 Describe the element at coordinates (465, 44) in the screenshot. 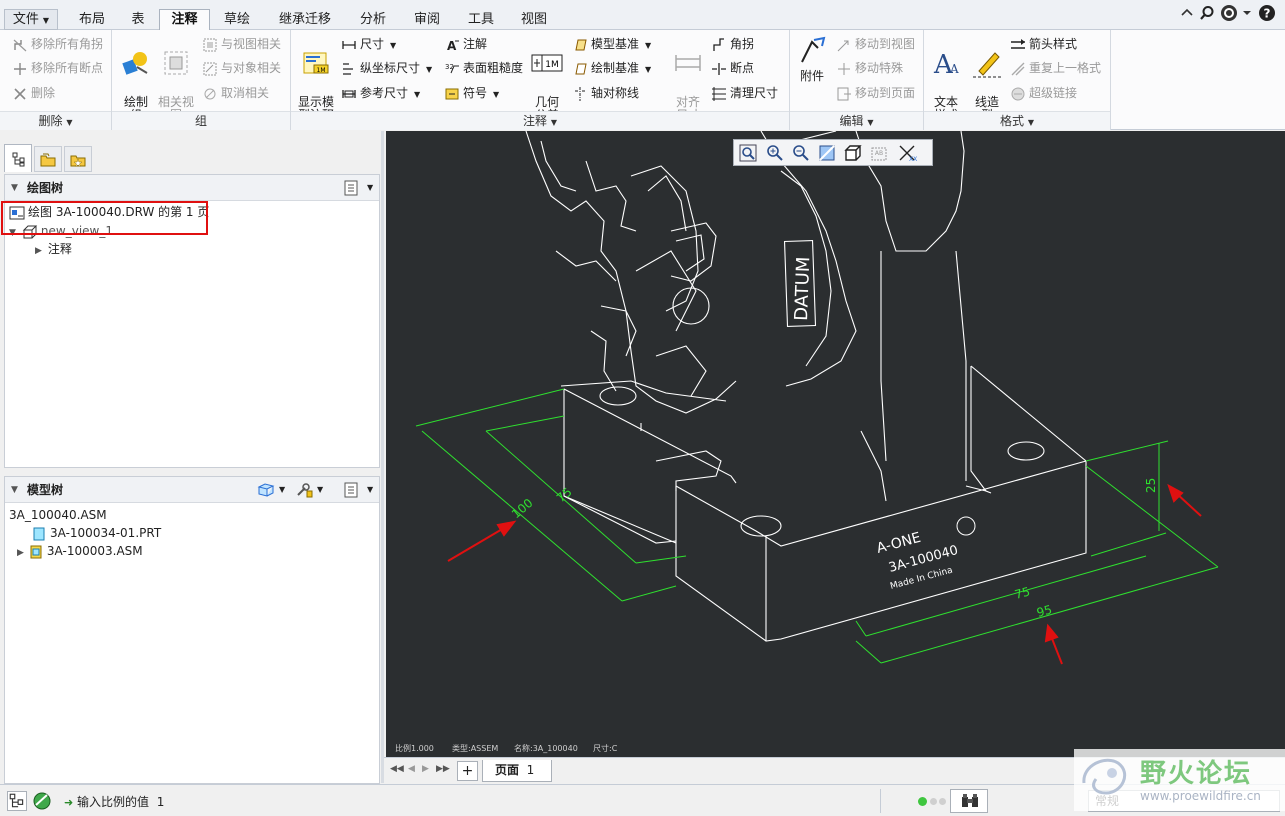

I see `note-button: A 注解` at that location.